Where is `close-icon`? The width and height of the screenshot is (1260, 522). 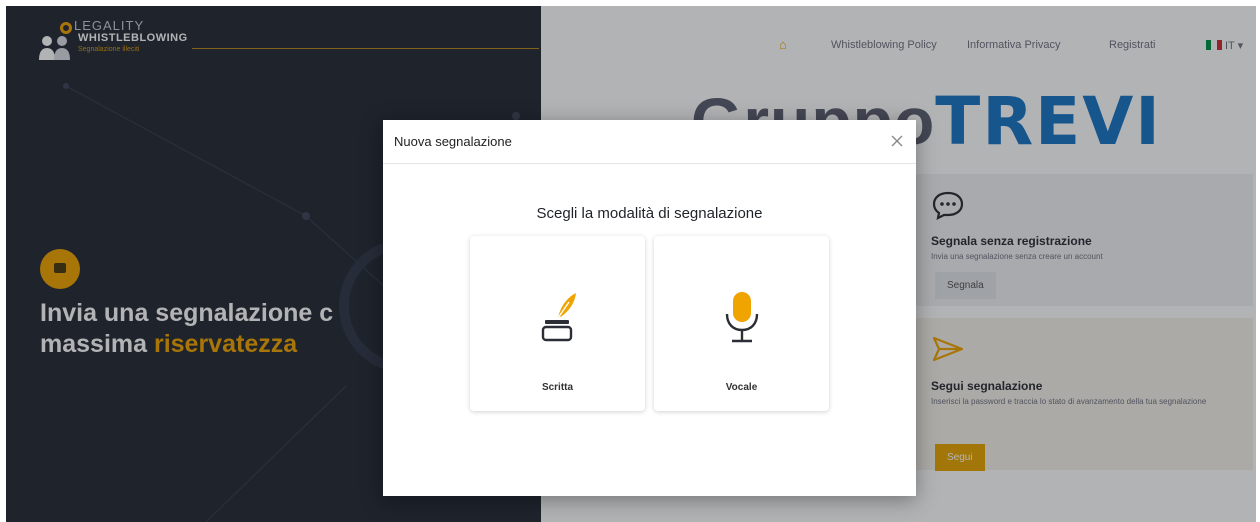 close-icon is located at coordinates (897, 141).